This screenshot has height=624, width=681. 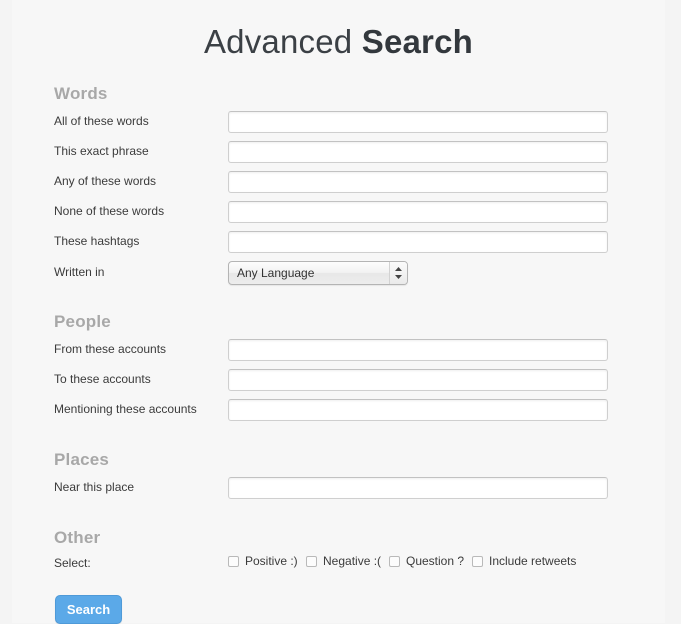 What do you see at coordinates (109, 211) in the screenshot?
I see `label-none-of-these-words: None of these words` at bounding box center [109, 211].